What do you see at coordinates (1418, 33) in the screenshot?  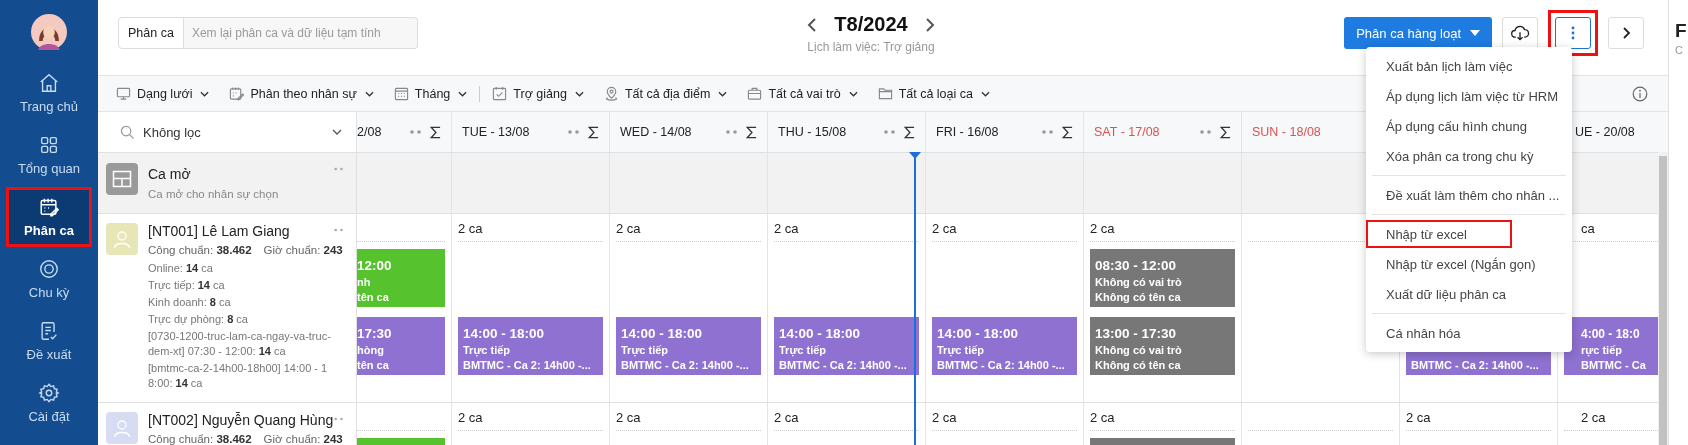 I see `bulk-assign-button: Phân ca hàng loạt` at bounding box center [1418, 33].